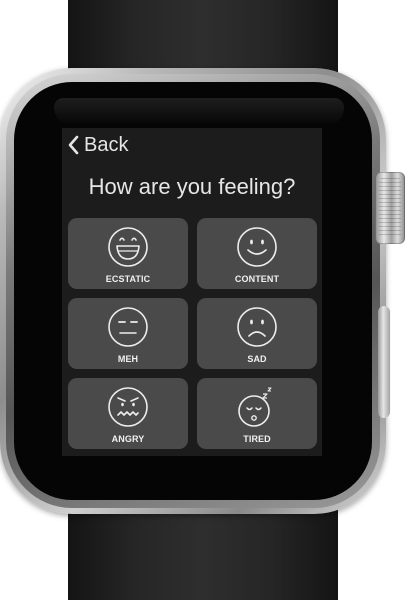  What do you see at coordinates (73, 145) in the screenshot?
I see `chevron-left-icon` at bounding box center [73, 145].